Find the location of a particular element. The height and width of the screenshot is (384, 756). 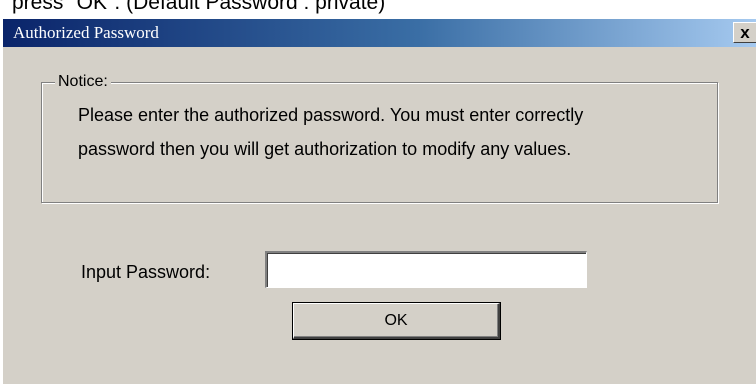

notice-legend: Notice: is located at coordinates (83, 82).